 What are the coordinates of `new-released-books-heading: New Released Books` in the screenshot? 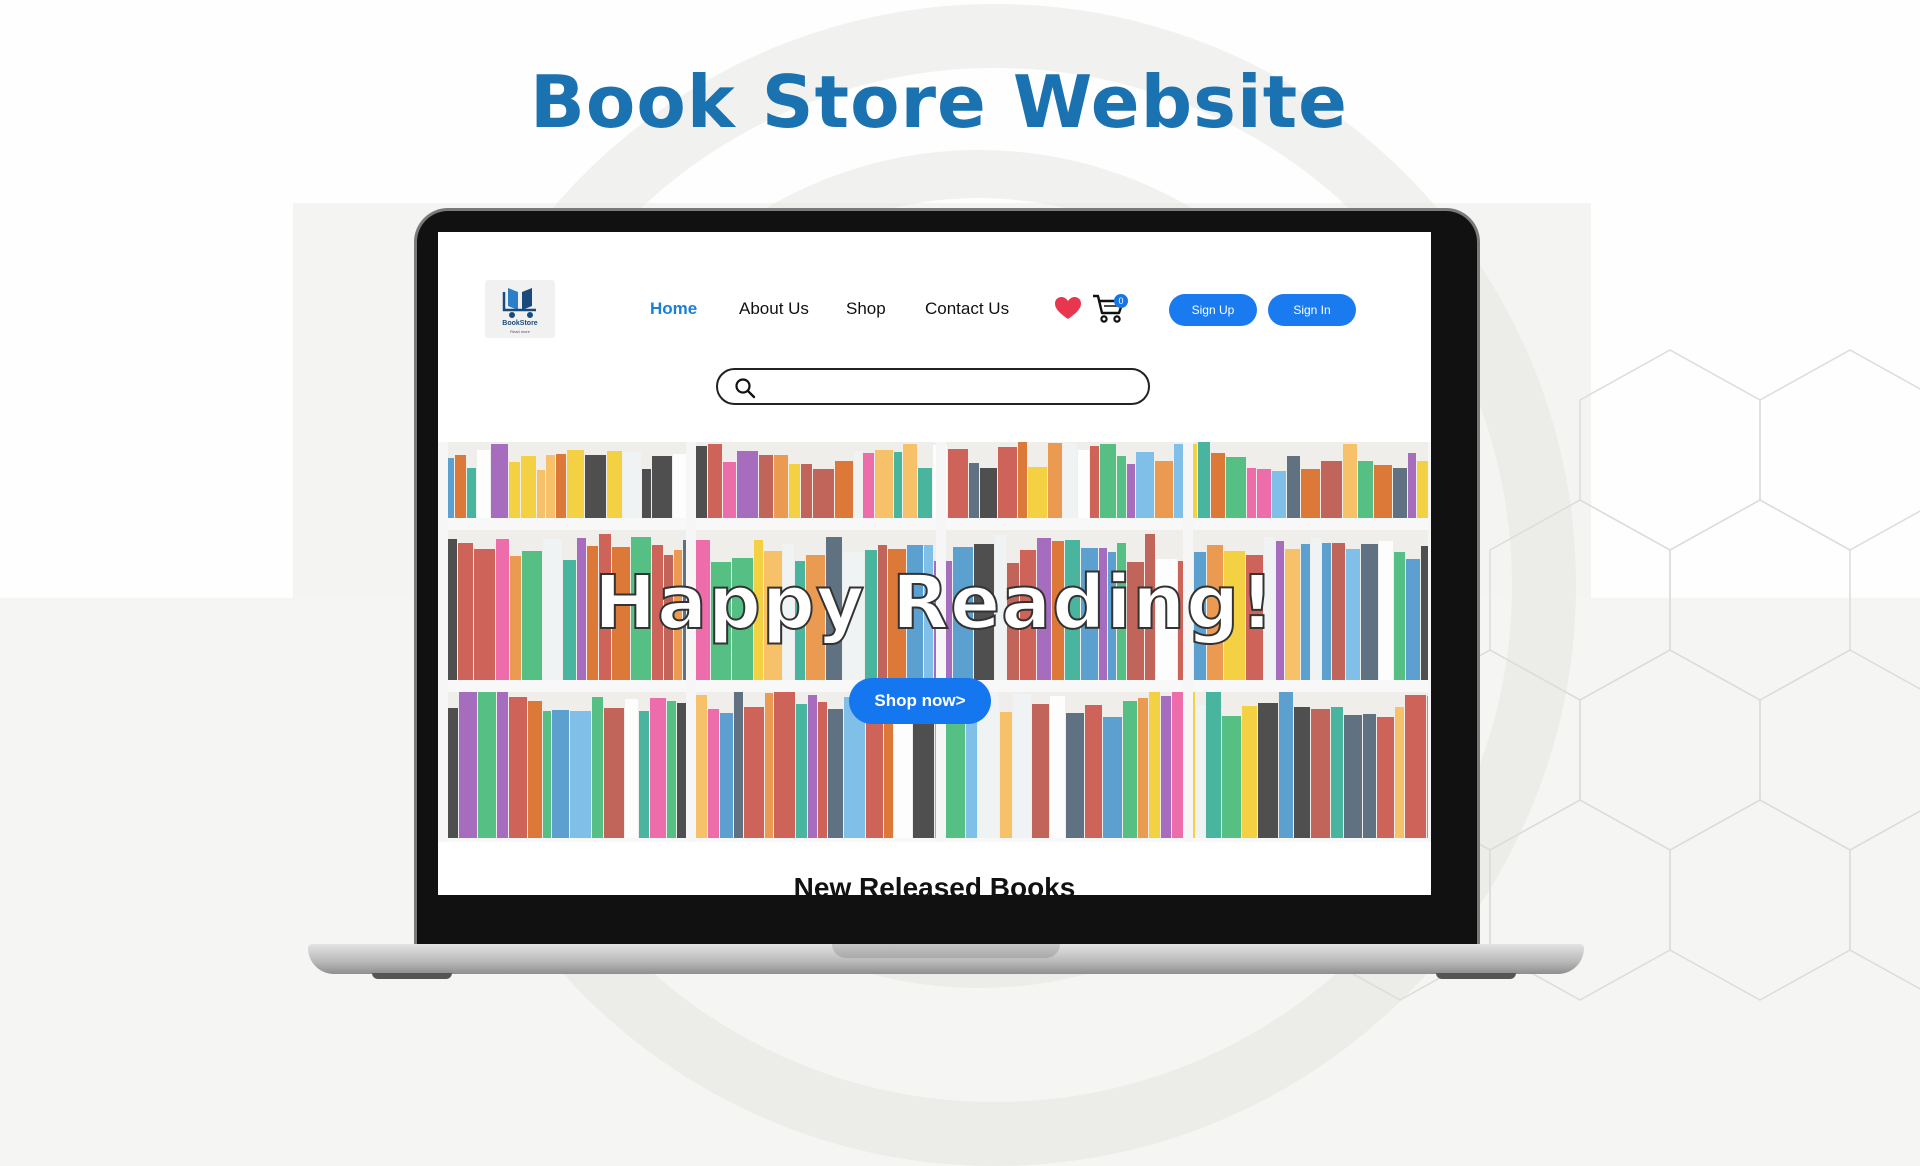 It's located at (934, 883).